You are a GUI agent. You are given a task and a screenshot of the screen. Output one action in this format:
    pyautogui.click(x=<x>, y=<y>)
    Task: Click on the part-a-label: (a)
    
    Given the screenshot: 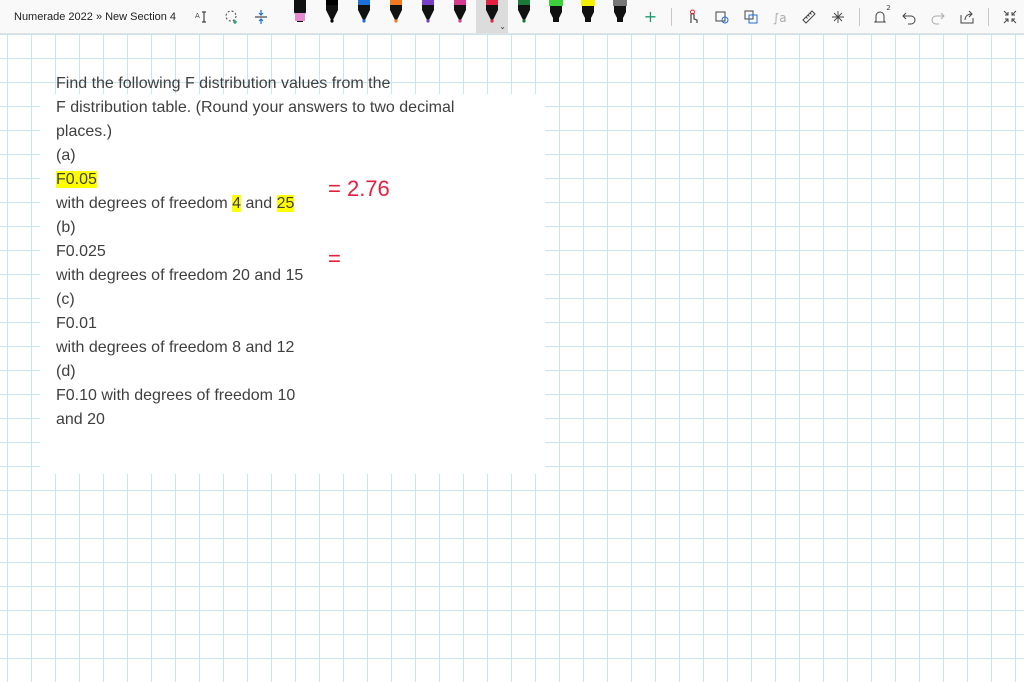 What is the action you would take?
    pyautogui.click(x=66, y=155)
    